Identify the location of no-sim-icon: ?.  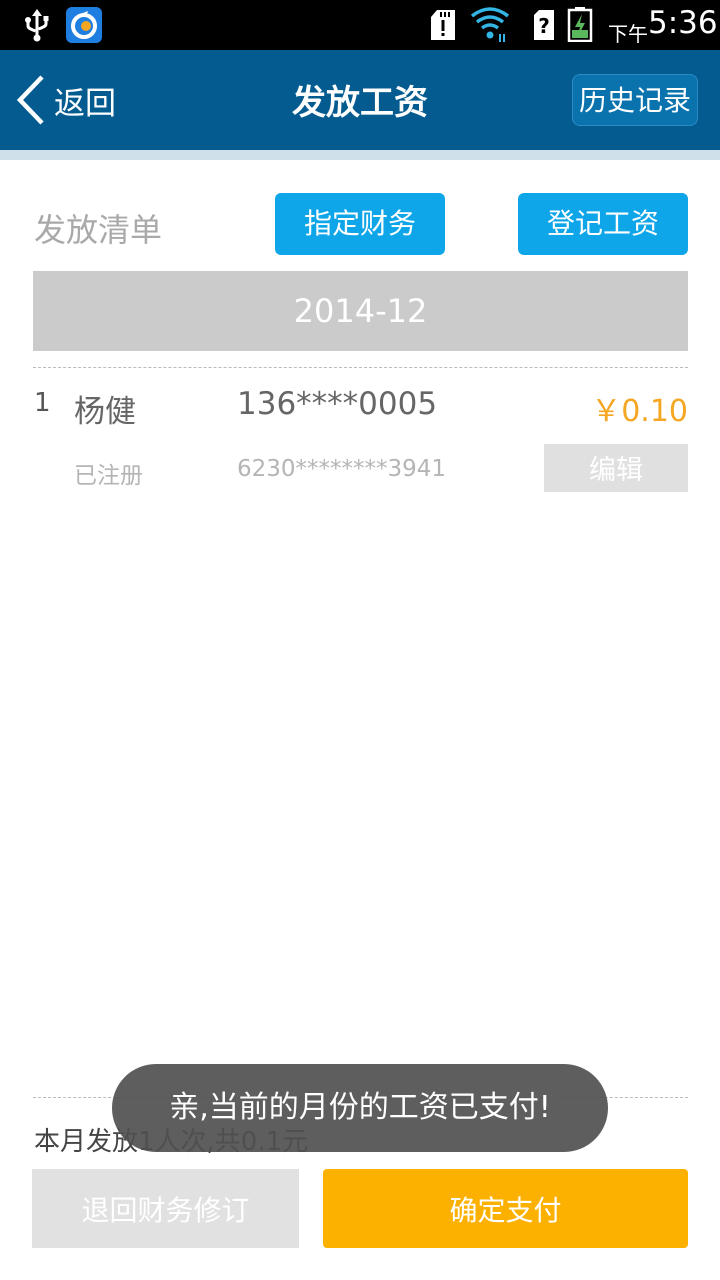
(544, 25).